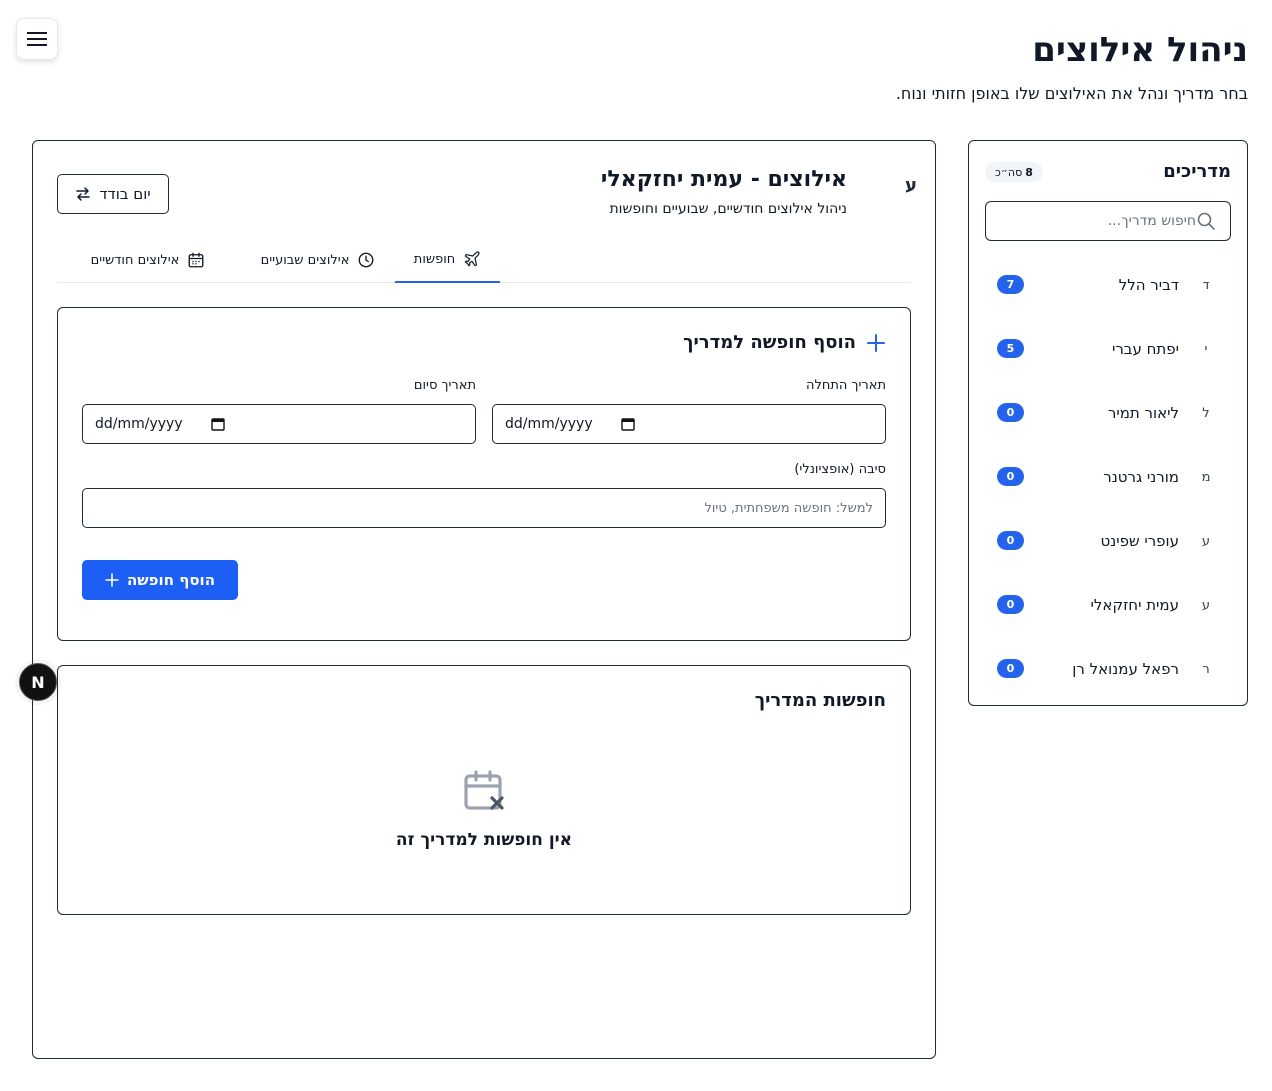 This screenshot has height=1091, width=1272. I want to click on calendar-icon, so click(196, 260).